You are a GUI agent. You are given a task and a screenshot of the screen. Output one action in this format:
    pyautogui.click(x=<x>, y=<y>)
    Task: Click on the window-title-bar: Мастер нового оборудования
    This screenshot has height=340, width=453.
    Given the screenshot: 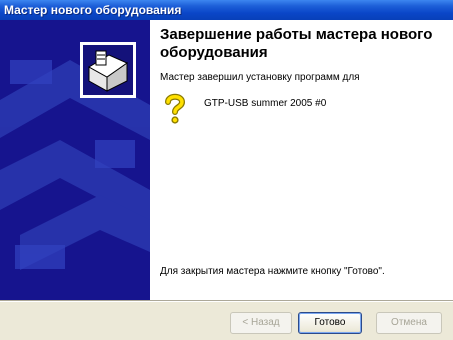 What is the action you would take?
    pyautogui.click(x=226, y=10)
    